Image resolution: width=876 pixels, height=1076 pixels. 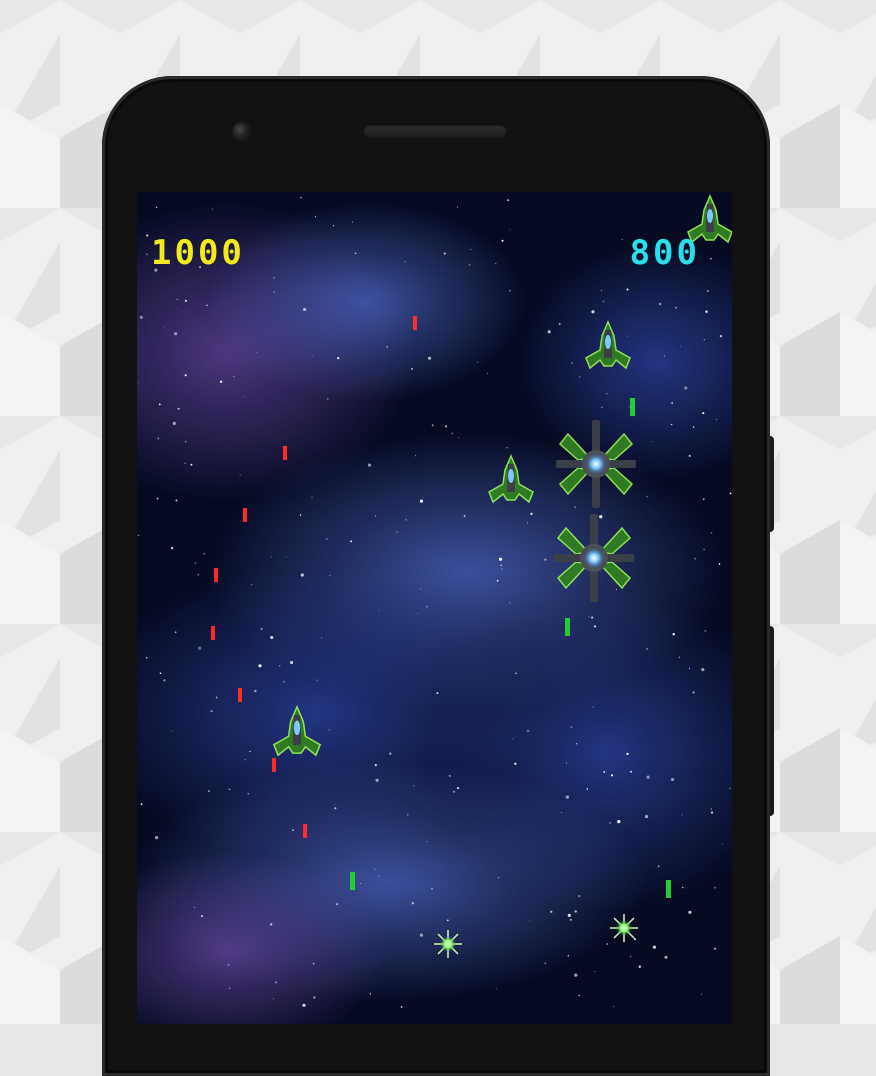 I want to click on speaker-grille, so click(x=435, y=131).